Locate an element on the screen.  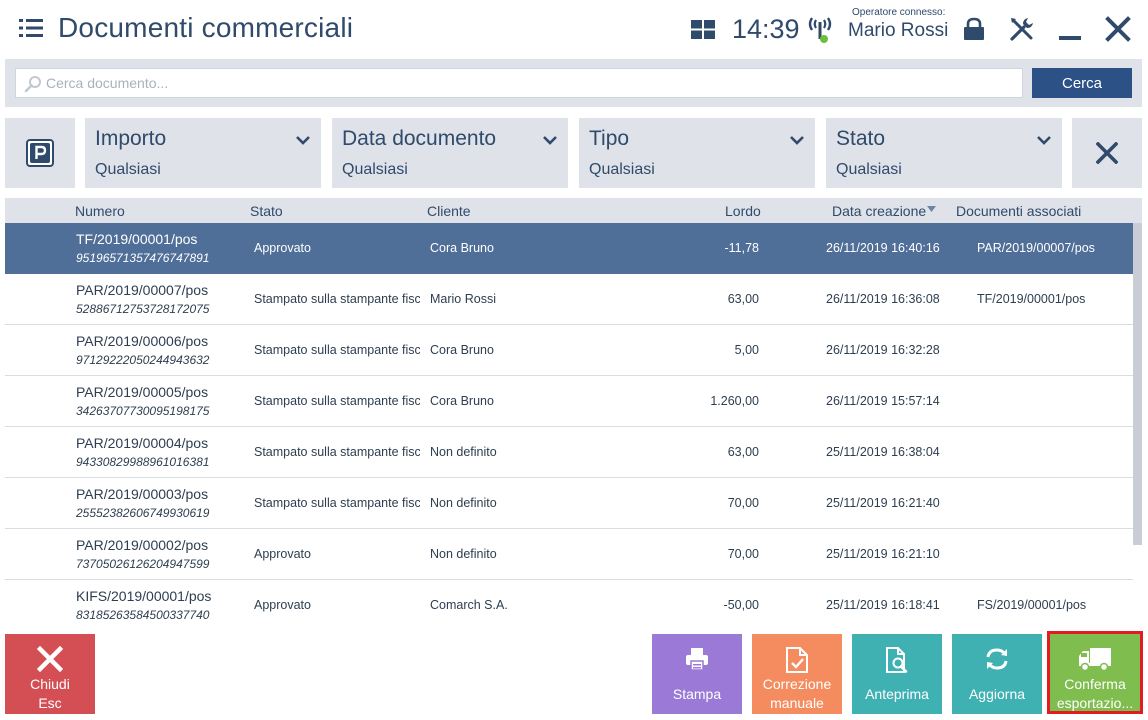
column-header-numero: Numero is located at coordinates (100, 211).